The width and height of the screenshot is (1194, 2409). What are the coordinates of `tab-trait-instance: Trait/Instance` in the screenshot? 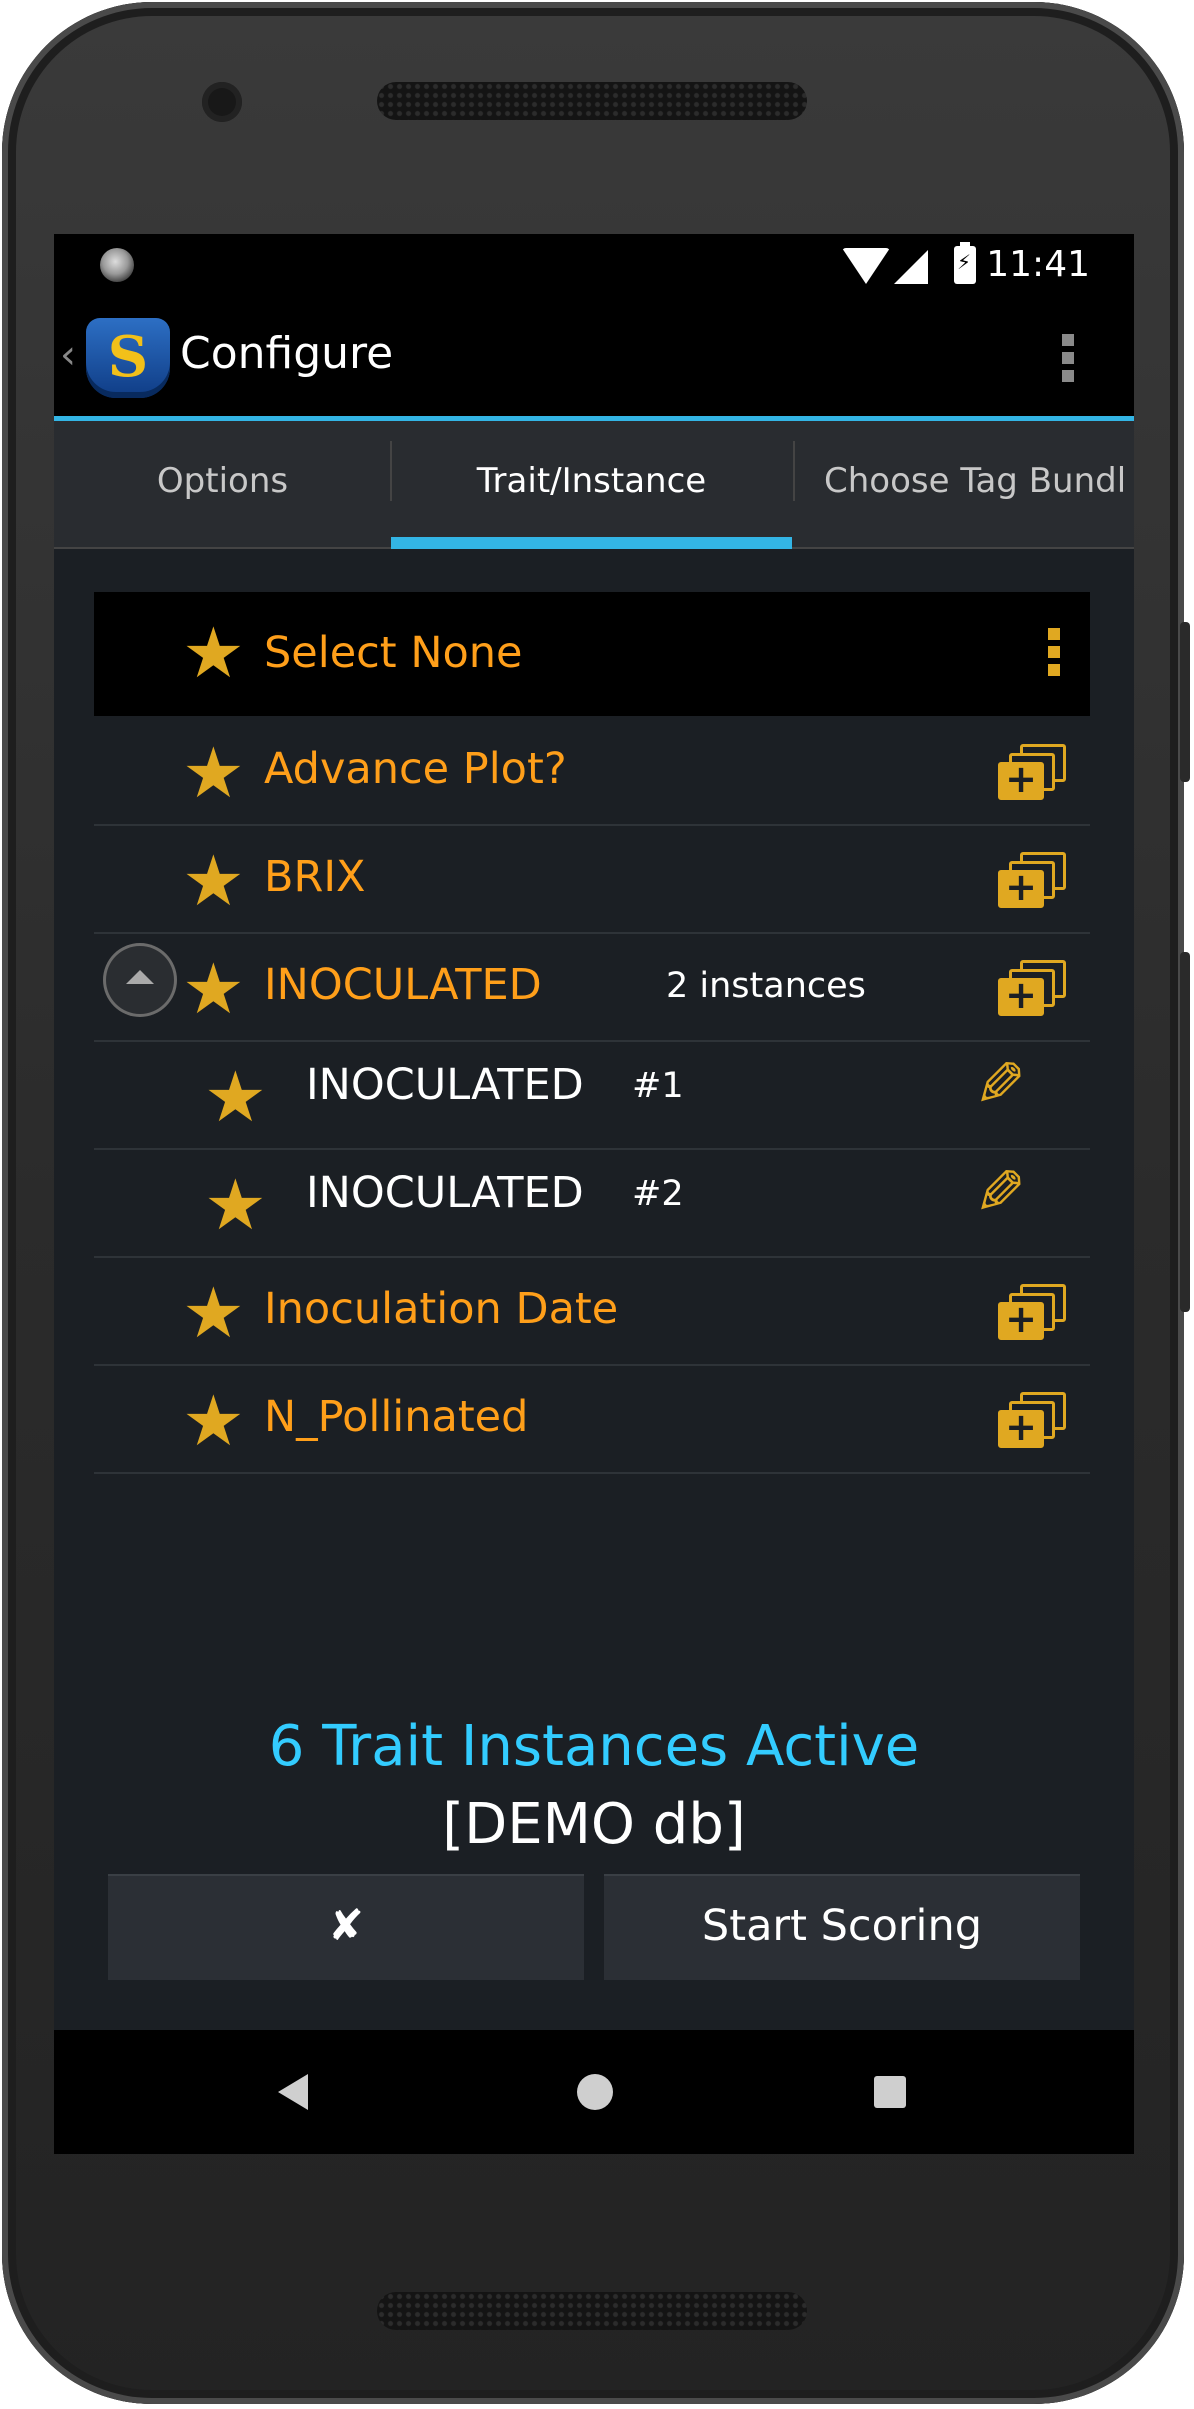 It's located at (591, 484).